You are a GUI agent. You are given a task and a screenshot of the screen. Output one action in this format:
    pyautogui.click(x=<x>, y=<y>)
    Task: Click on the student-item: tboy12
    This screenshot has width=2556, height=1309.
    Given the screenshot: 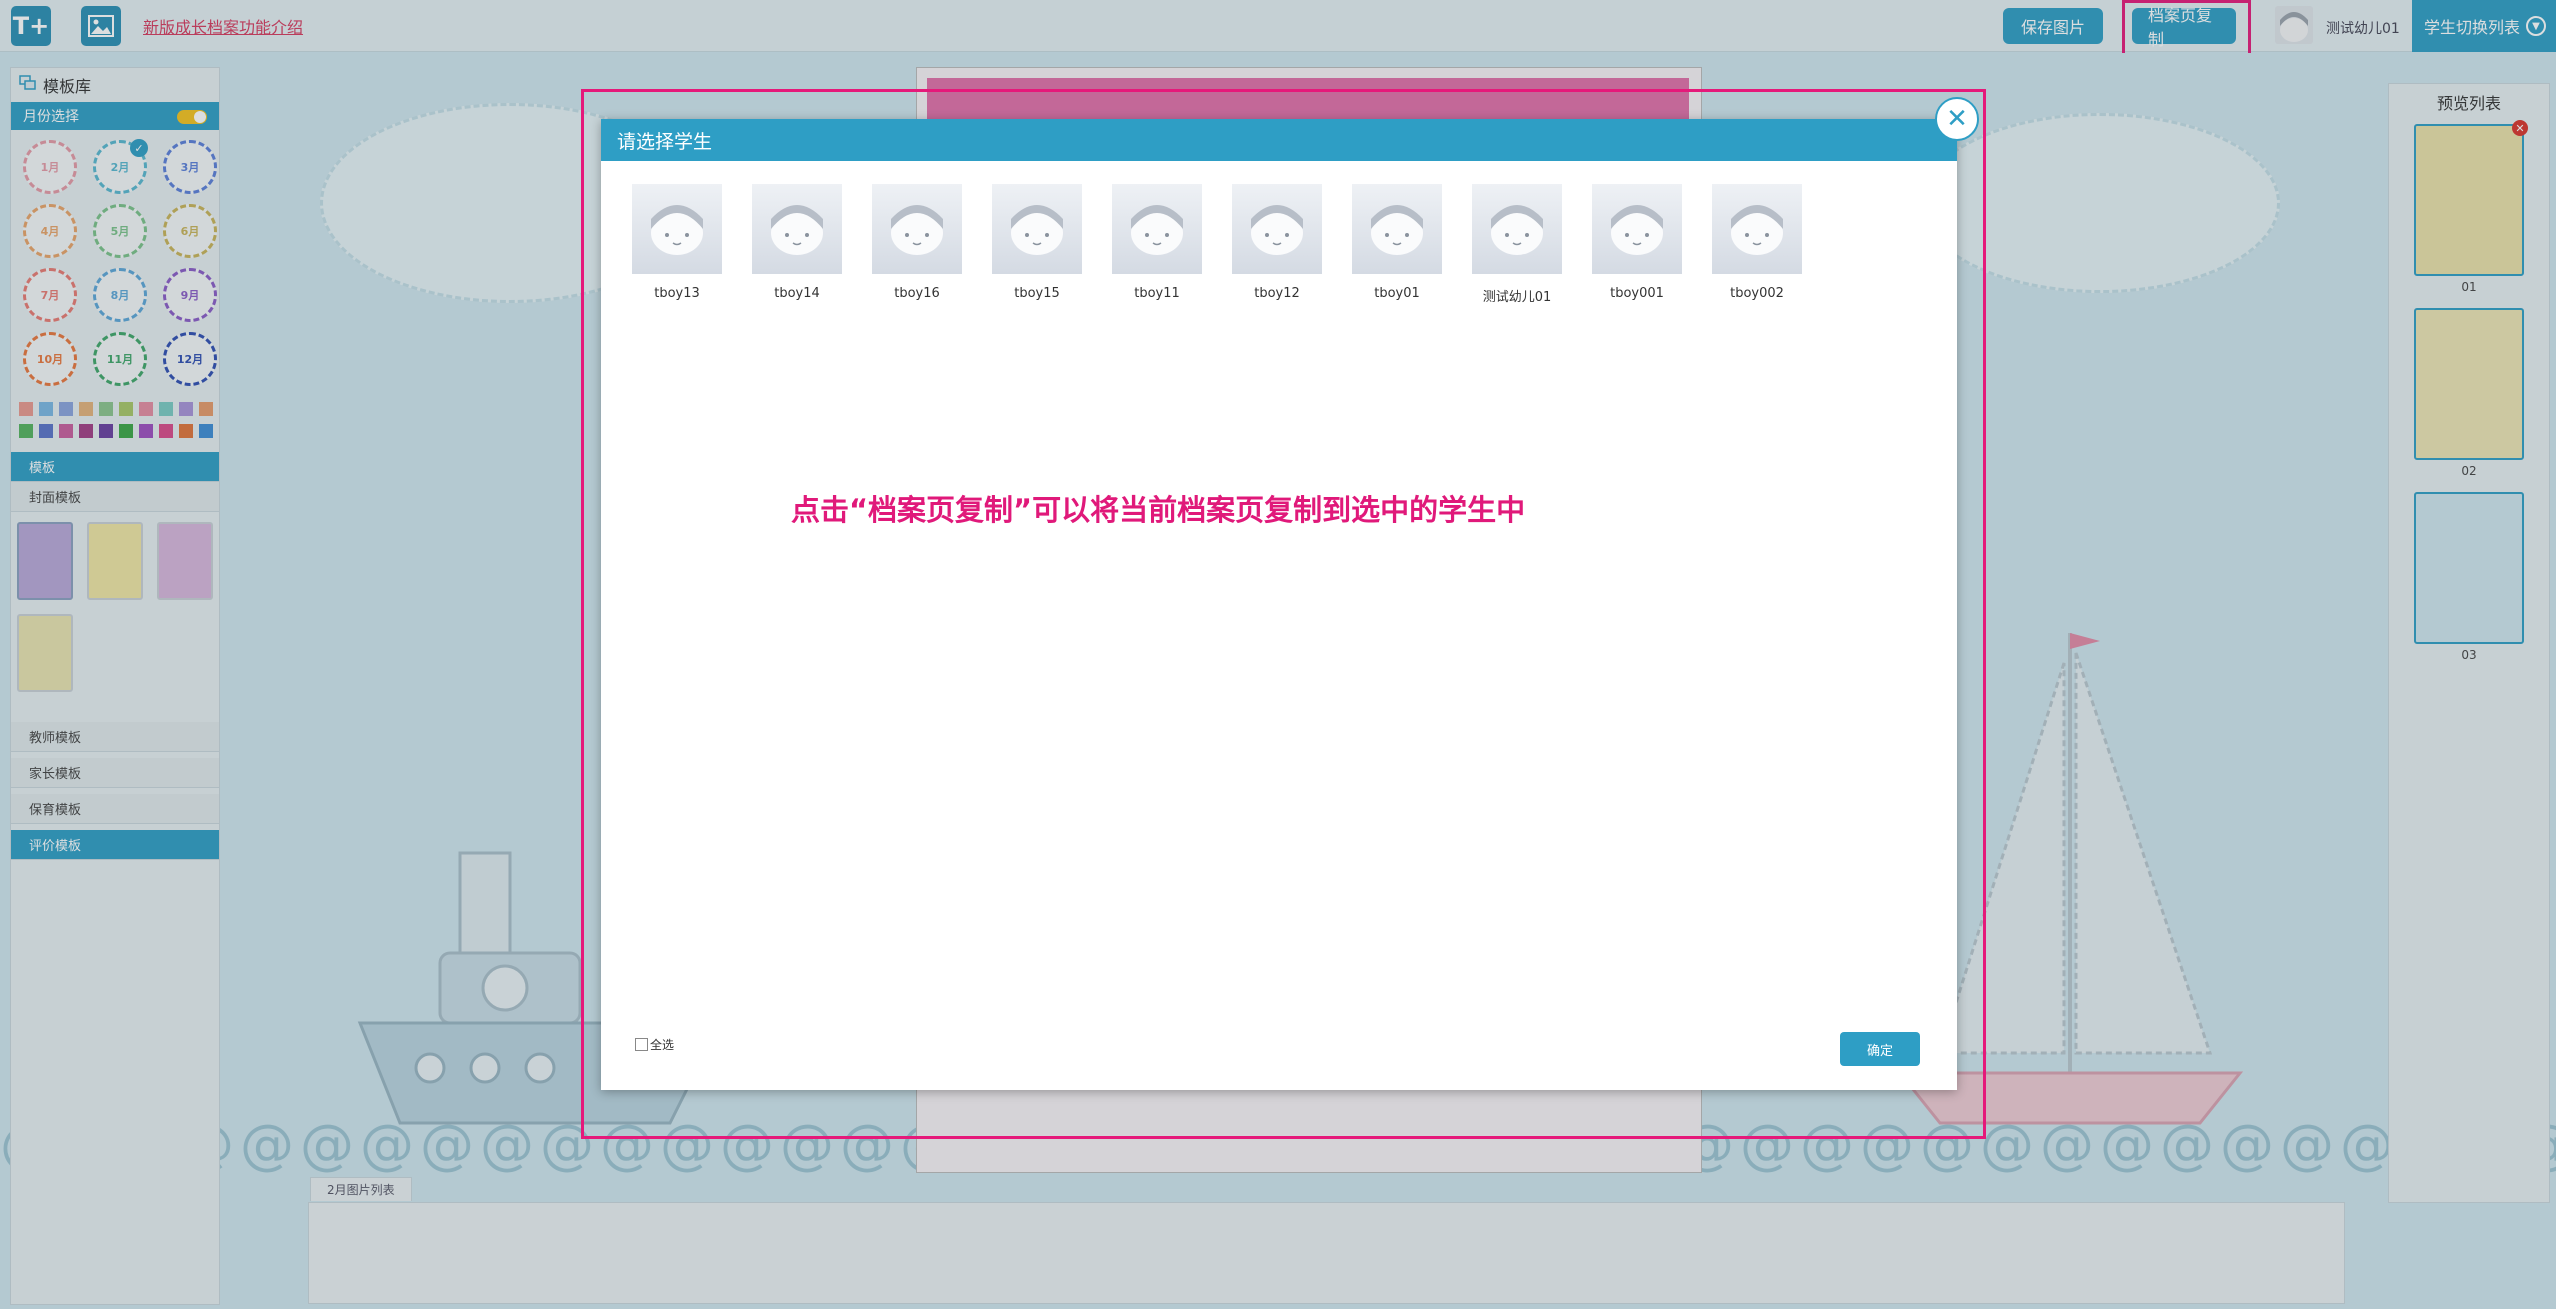 What is the action you would take?
    pyautogui.click(x=1277, y=244)
    